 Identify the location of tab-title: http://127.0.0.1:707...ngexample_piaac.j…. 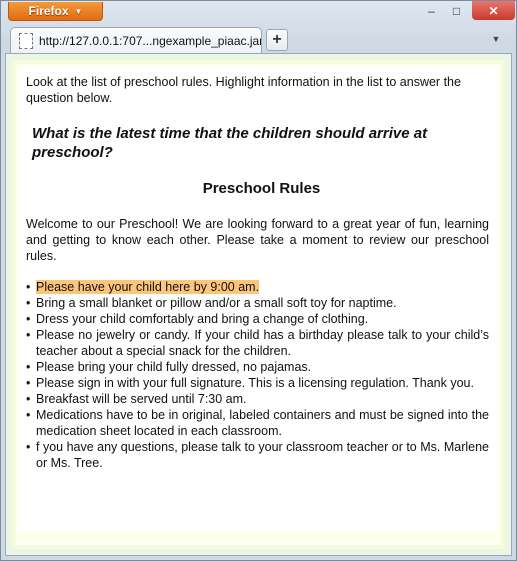
(150, 40).